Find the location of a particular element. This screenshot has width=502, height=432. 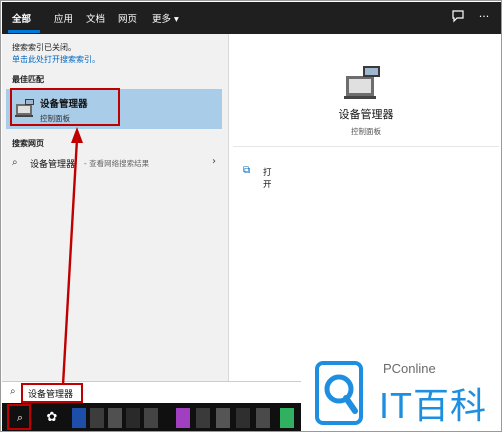

pconline-watermark: PConline IT百科 is located at coordinates (401, 393).